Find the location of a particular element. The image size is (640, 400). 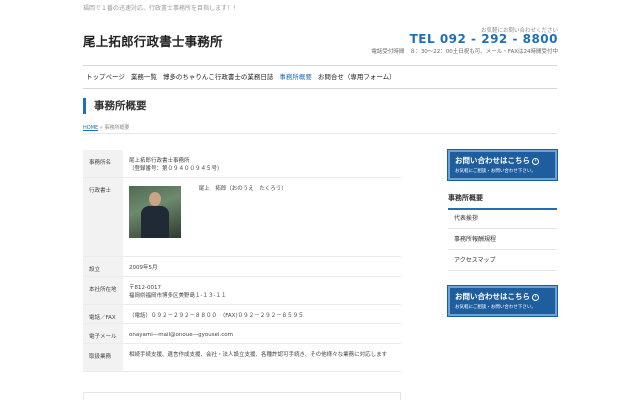

sidebar-item-greeting: 代表挨拶 is located at coordinates (502, 218).